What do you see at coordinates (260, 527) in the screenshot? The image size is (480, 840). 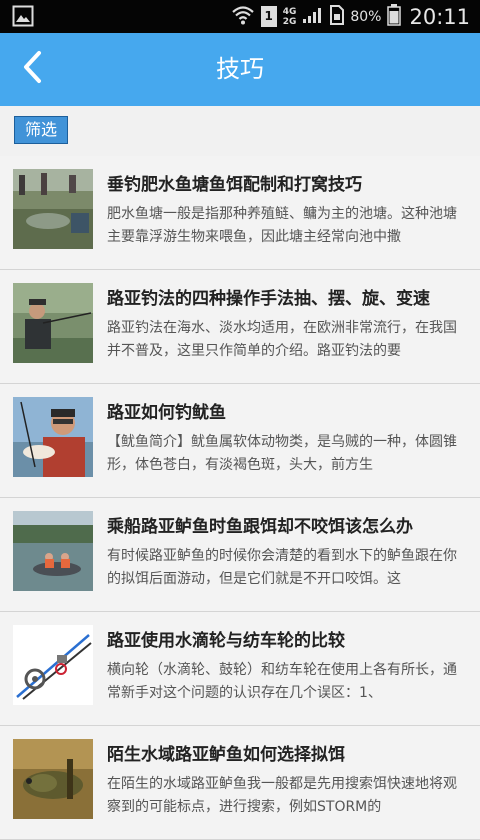 I see `article-title: 乘船路亚鲈鱼时鱼跟饵却不咬饵该怎么办` at bounding box center [260, 527].